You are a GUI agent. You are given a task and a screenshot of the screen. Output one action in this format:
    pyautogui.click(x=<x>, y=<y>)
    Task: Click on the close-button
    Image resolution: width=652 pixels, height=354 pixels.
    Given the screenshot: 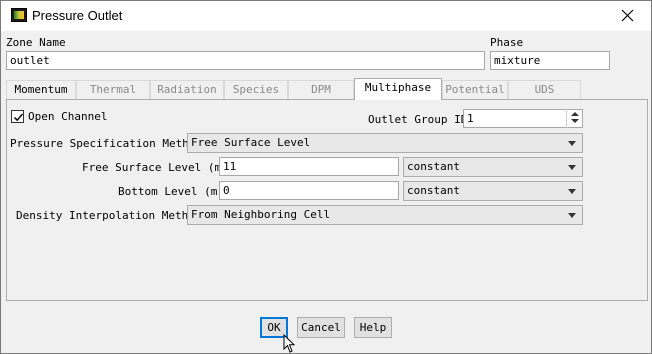 What is the action you would take?
    pyautogui.click(x=628, y=16)
    